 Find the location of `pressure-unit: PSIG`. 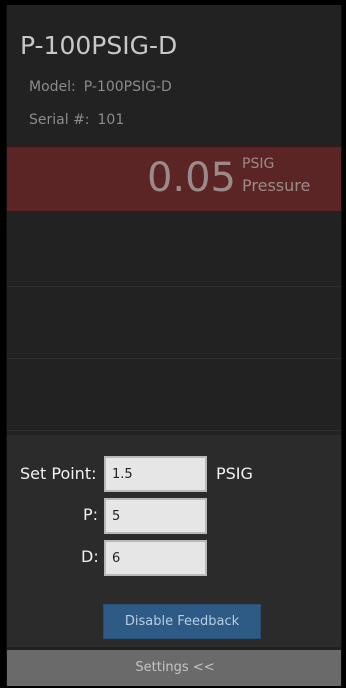

pressure-unit: PSIG is located at coordinates (258, 164).